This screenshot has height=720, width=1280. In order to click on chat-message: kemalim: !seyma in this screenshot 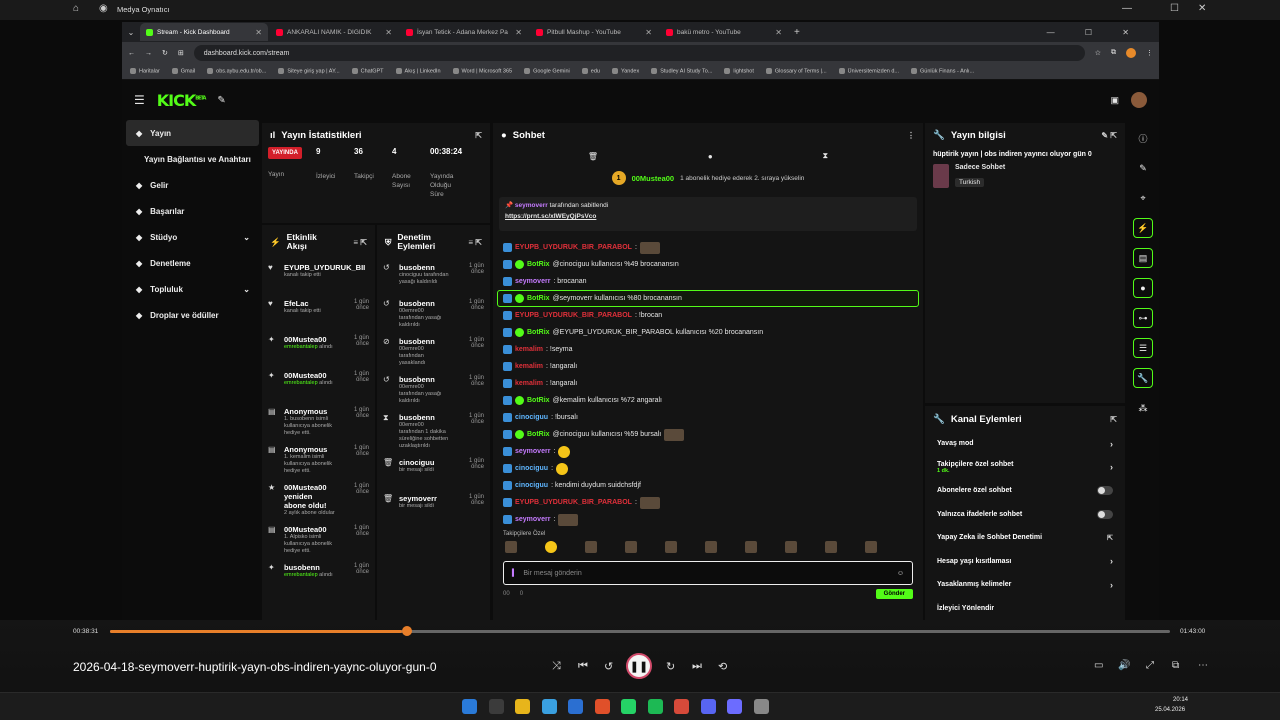, I will do `click(708, 349)`.